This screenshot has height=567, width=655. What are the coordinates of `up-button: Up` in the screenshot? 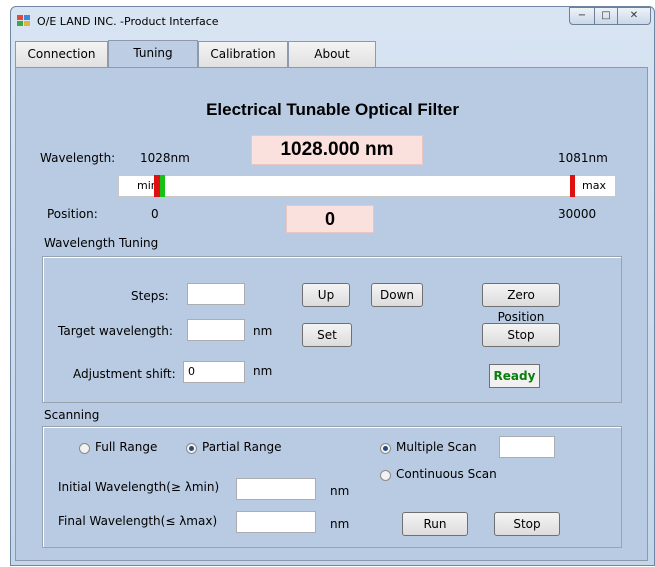 It's located at (326, 295).